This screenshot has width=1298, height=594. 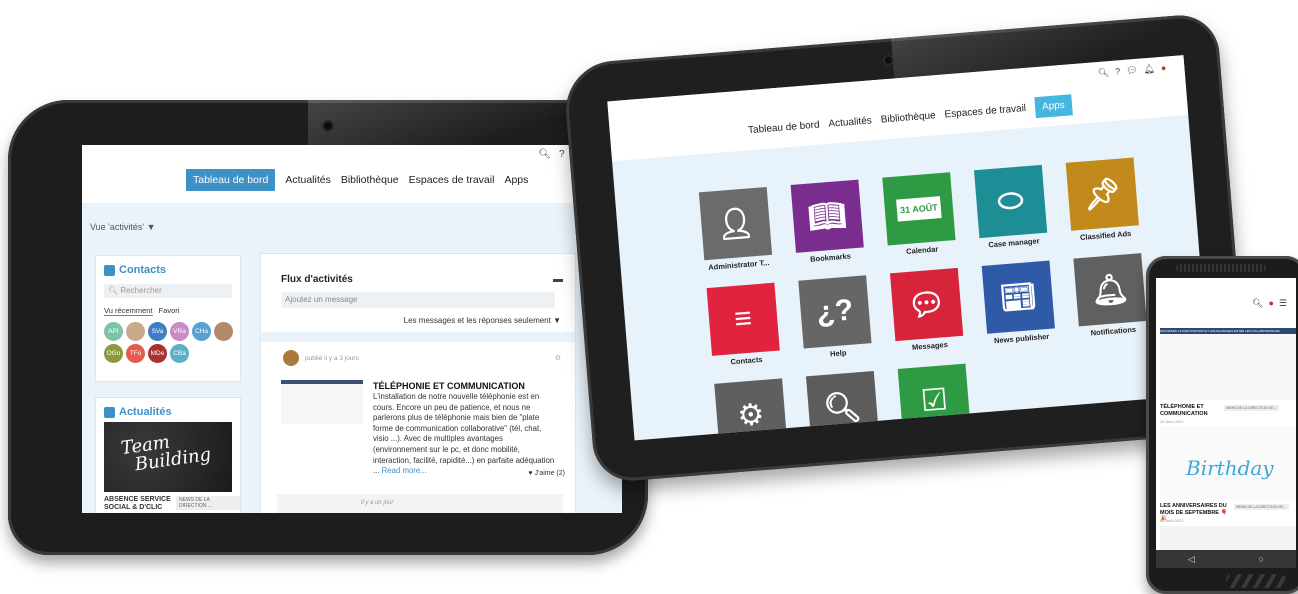 I want to click on chat-icon: 💬︎, so click(x=1135, y=69).